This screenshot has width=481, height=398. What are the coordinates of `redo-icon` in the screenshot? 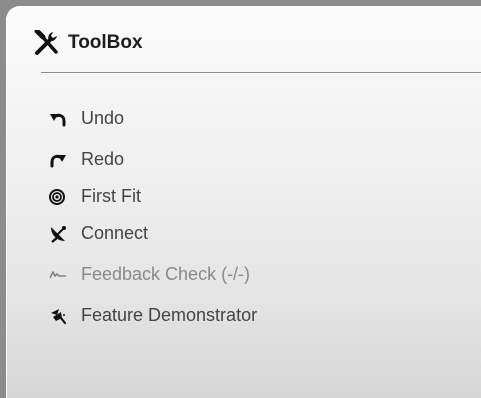 It's located at (60, 160).